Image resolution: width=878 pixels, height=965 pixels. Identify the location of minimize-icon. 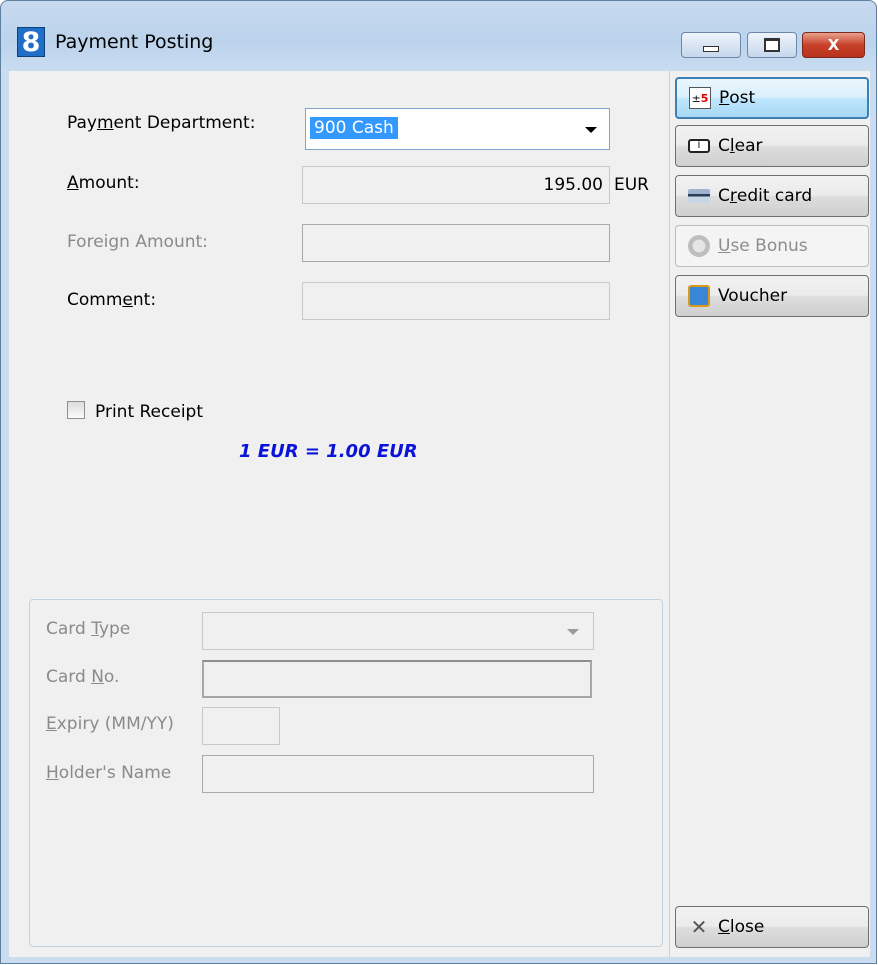
(711, 49).